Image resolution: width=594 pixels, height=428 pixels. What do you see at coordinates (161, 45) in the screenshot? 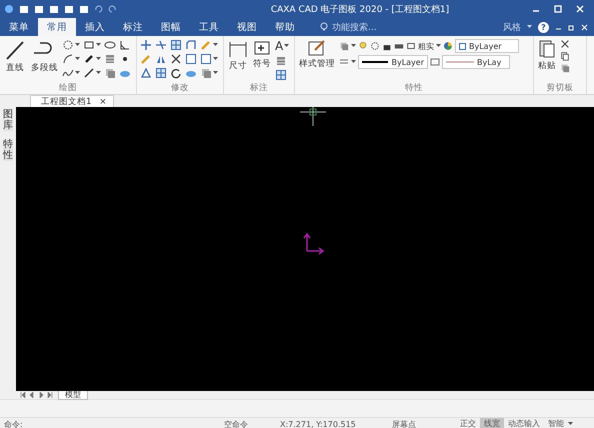
I see `trim-icon` at bounding box center [161, 45].